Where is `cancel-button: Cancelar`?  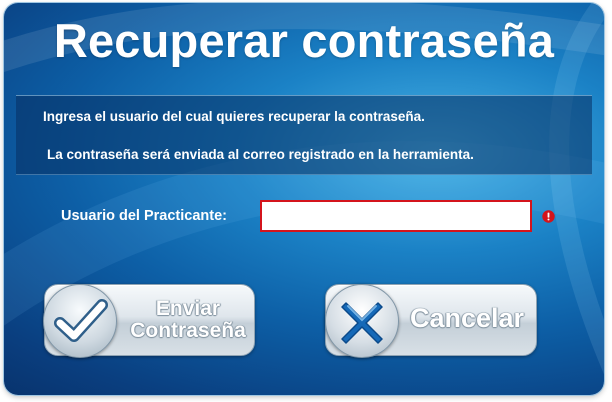 cancel-button: Cancelar is located at coordinates (431, 321).